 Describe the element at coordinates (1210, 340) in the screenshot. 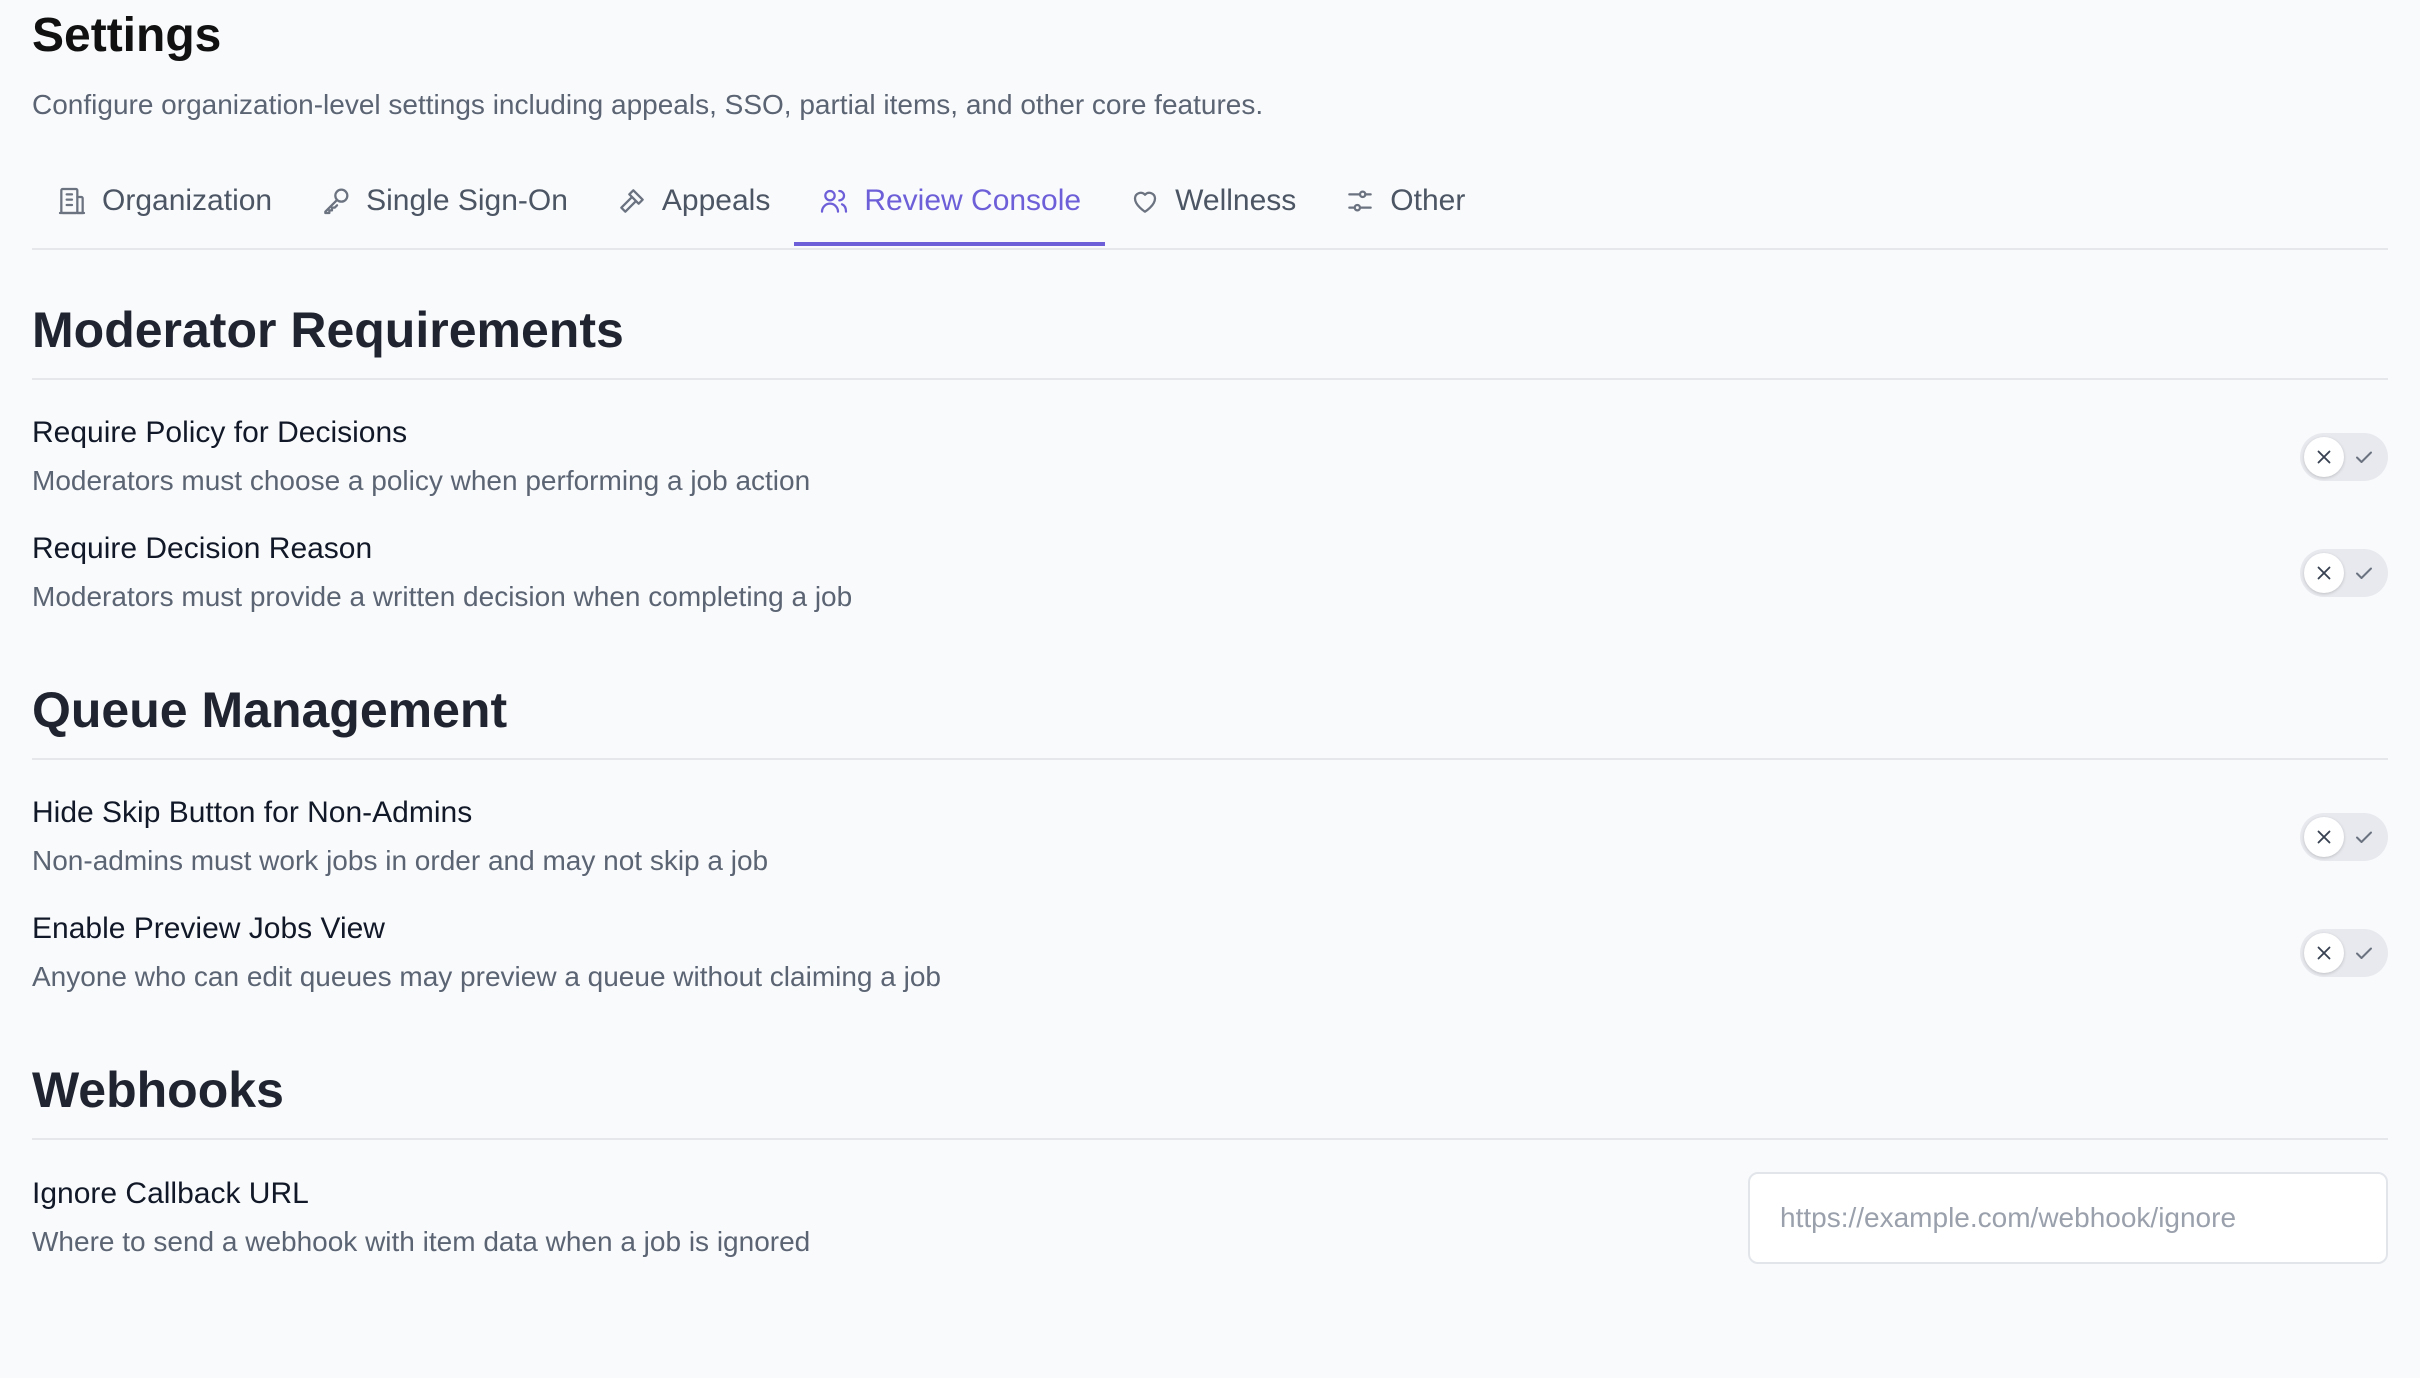

I see `section-title: Moderator Requirements` at that location.